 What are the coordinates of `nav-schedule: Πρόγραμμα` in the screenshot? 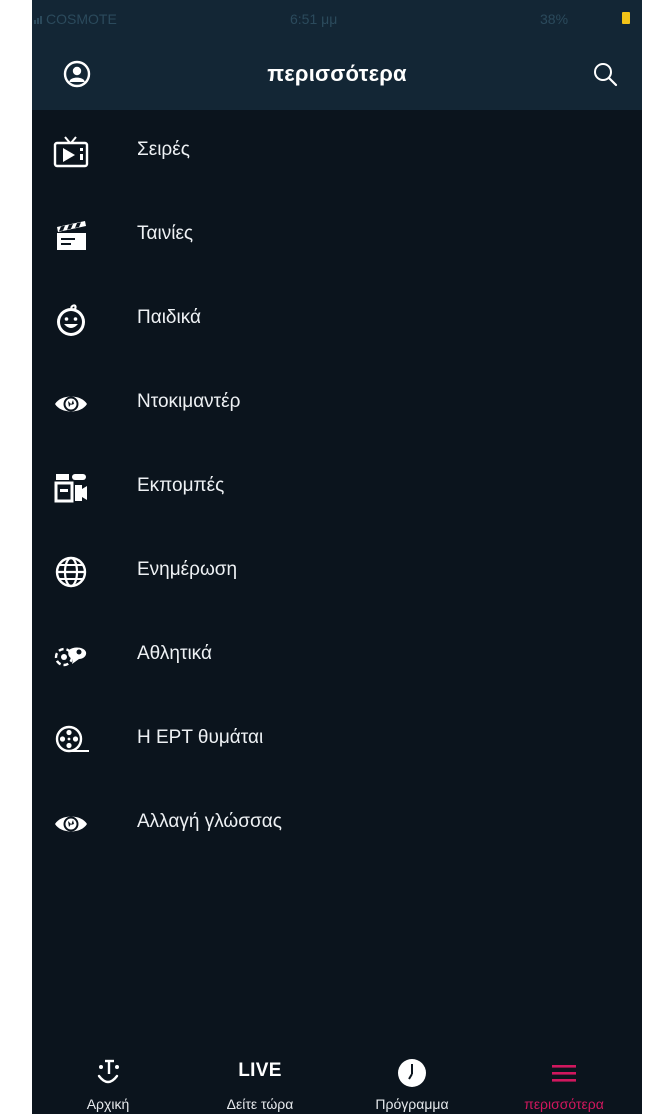 It's located at (412, 1080).